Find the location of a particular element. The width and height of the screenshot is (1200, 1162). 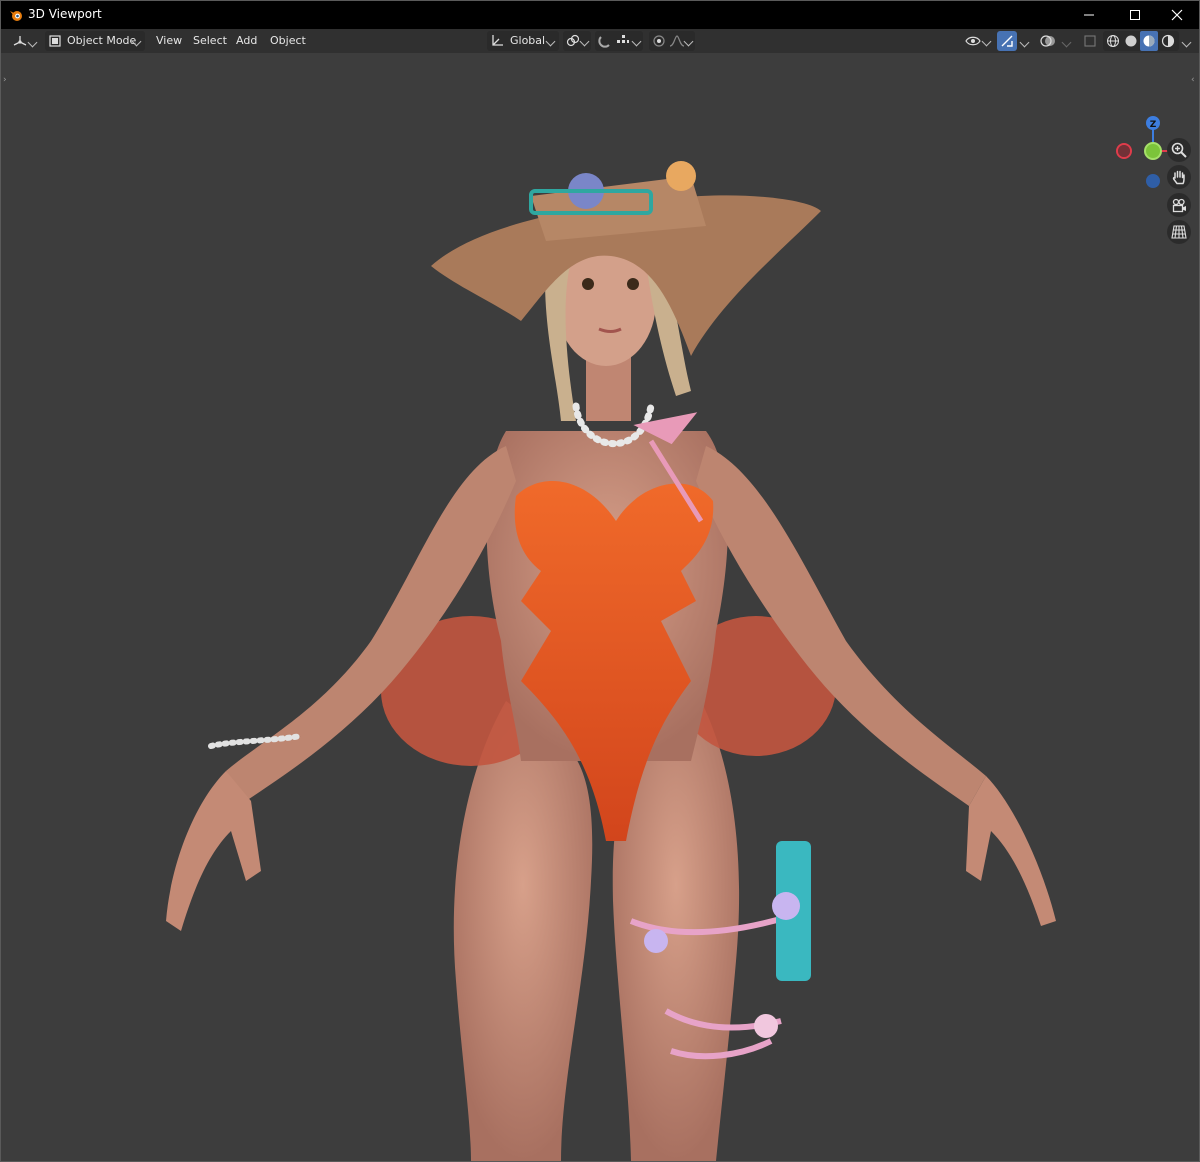

mode-label: Object Mode is located at coordinates (102, 40).